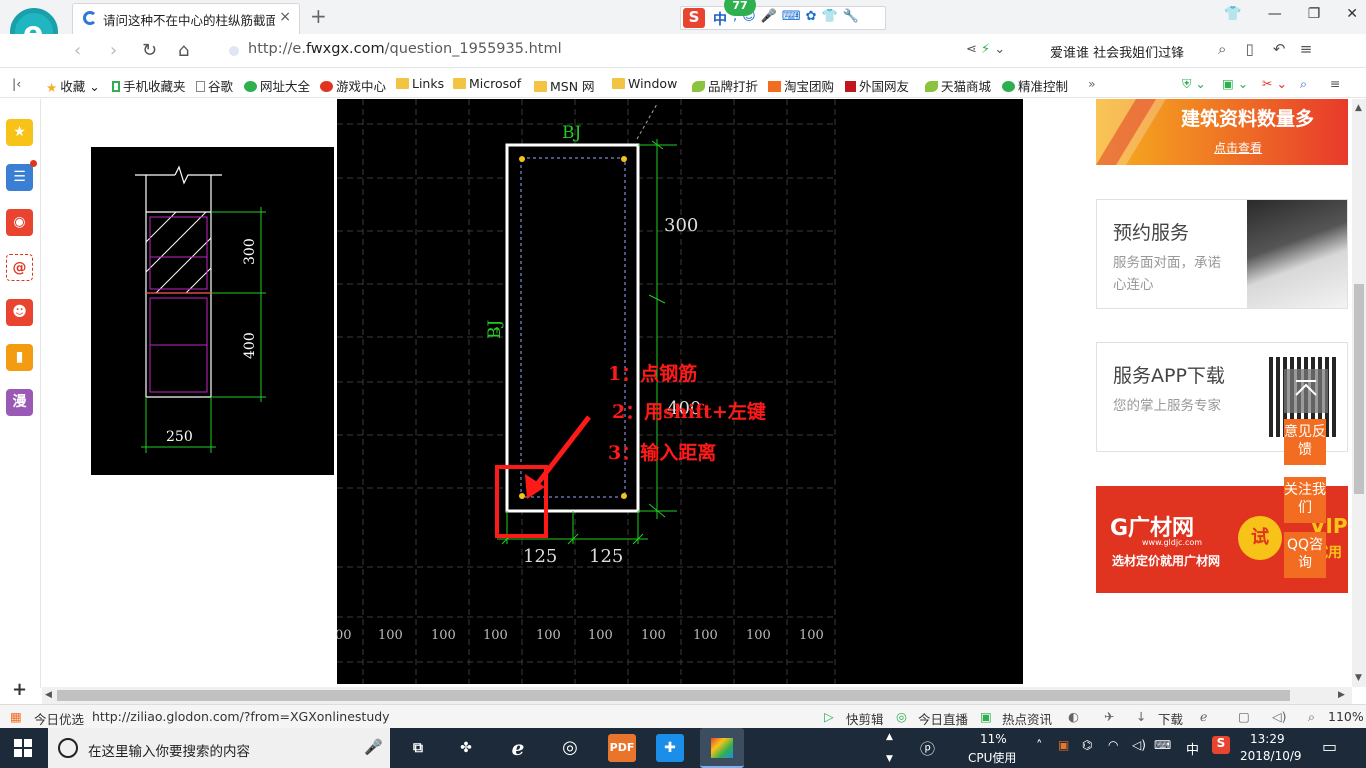 The image size is (1366, 768). Describe the element at coordinates (877, 85) in the screenshot. I see `bookmark-item: 外国网友` at that location.